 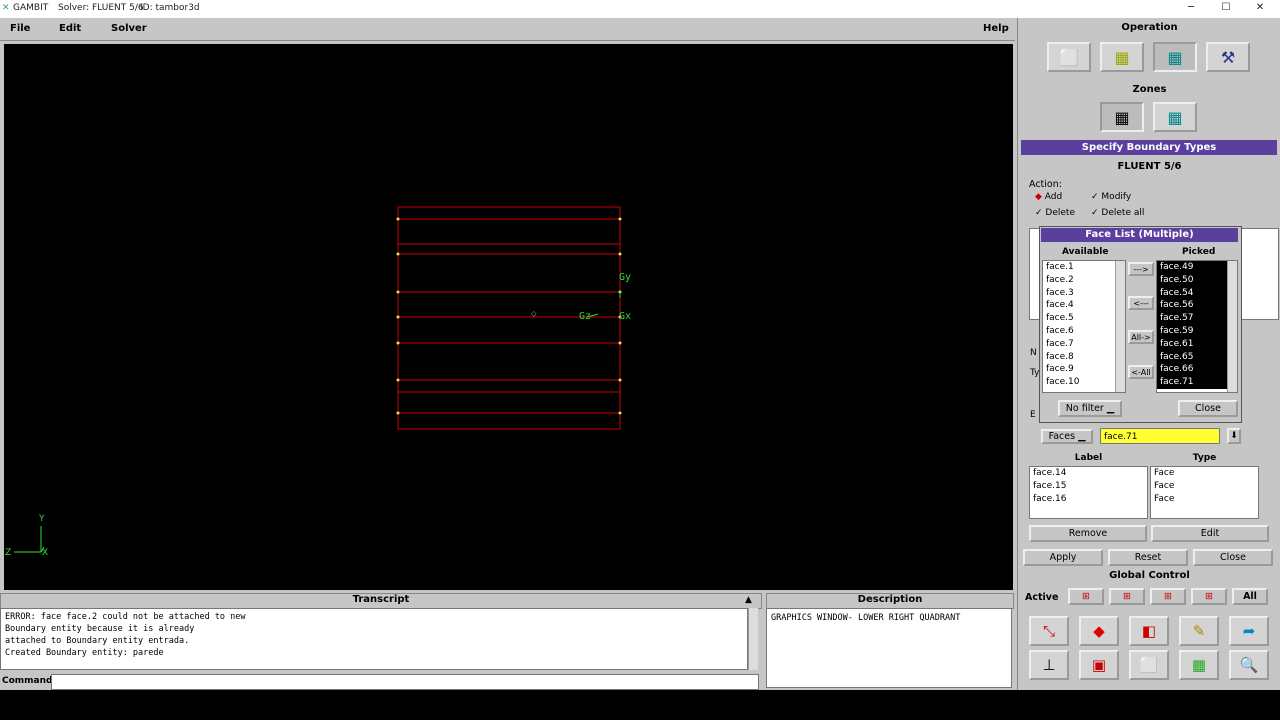 I want to click on list-item: face.65, so click(x=1197, y=357).